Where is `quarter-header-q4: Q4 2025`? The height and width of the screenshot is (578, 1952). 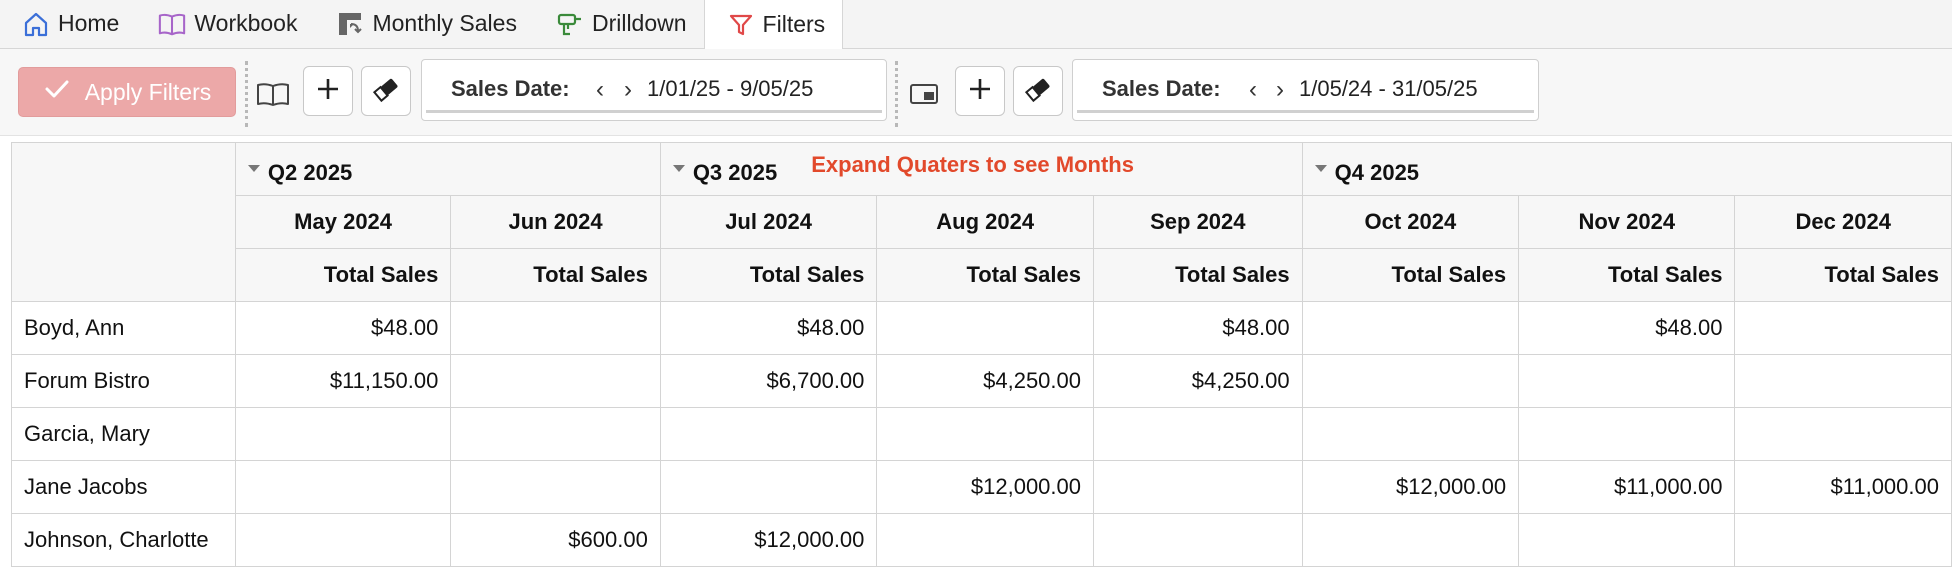
quarter-header-q4: Q4 2025 is located at coordinates (1626, 169).